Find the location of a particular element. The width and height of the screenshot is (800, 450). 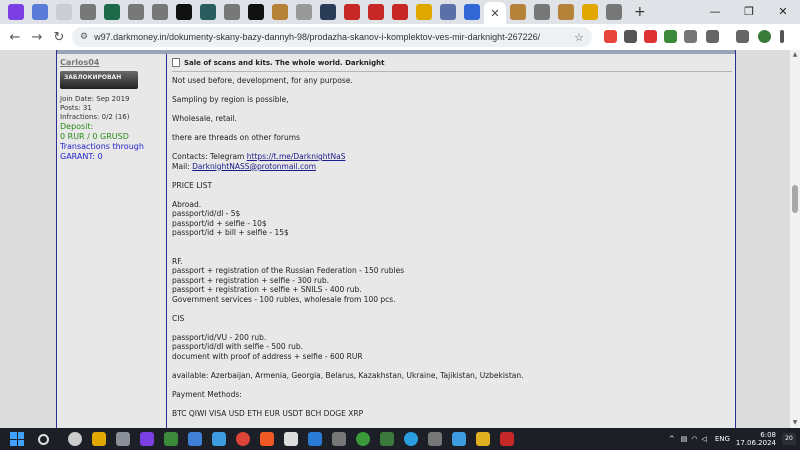

wifi-icon: ◠ is located at coordinates (694, 439).